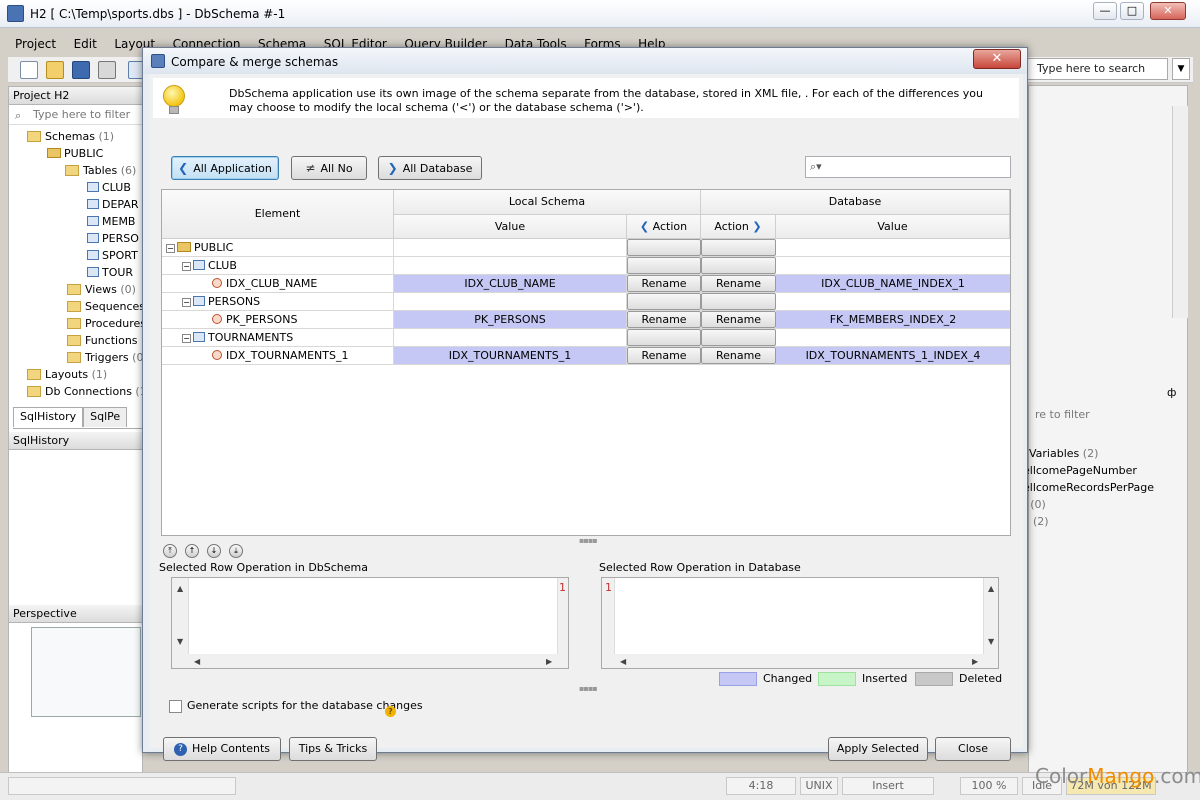 Image resolution: width=1200 pixels, height=800 pixels. Describe the element at coordinates (85, 44) in the screenshot. I see `menu-edit: Edit` at that location.